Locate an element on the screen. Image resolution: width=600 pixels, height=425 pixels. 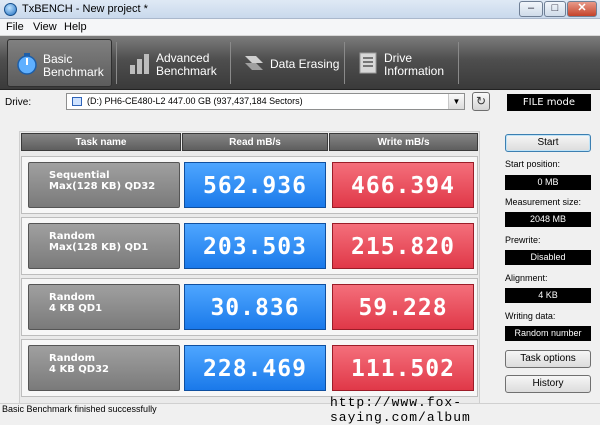
start-position-label: Start position: is located at coordinates (533, 164).